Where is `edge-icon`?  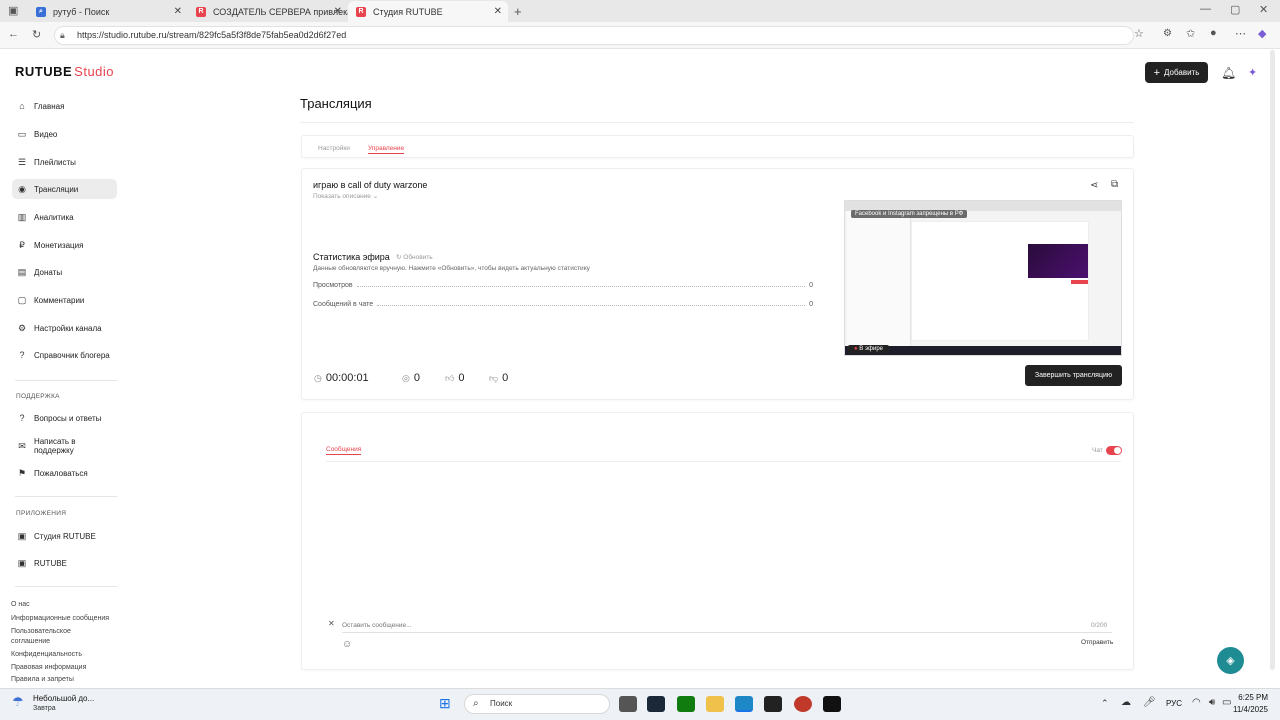 edge-icon is located at coordinates (744, 704).